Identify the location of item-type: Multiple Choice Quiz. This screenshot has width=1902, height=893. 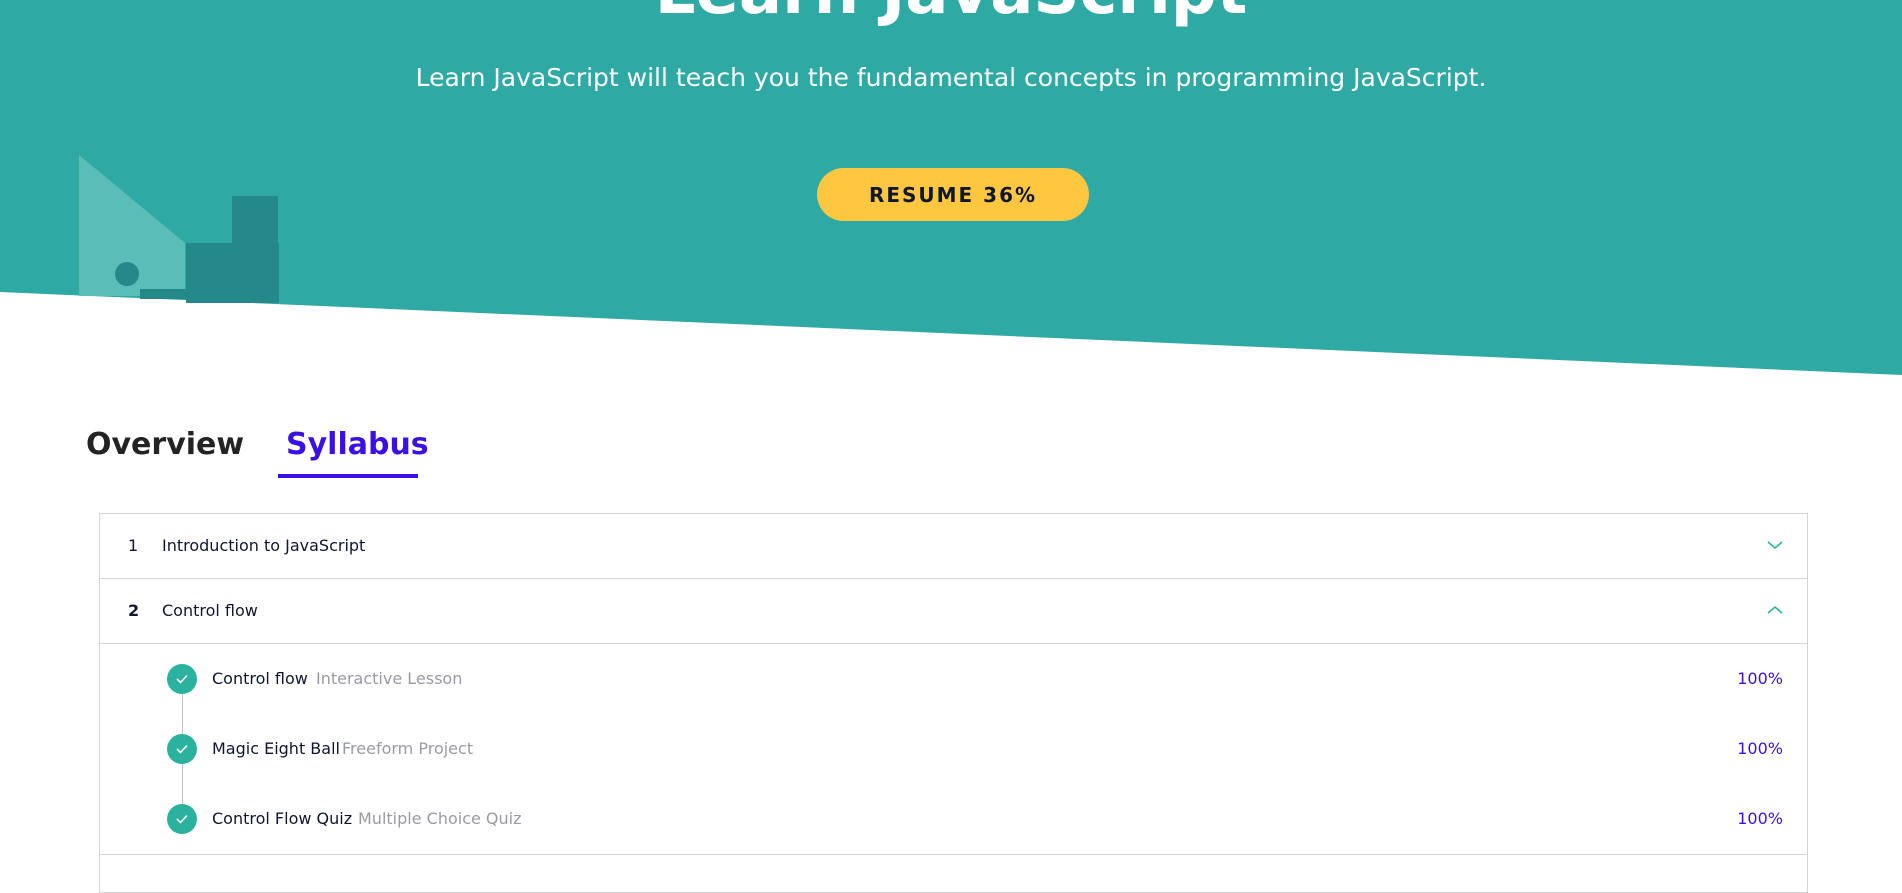
(440, 818).